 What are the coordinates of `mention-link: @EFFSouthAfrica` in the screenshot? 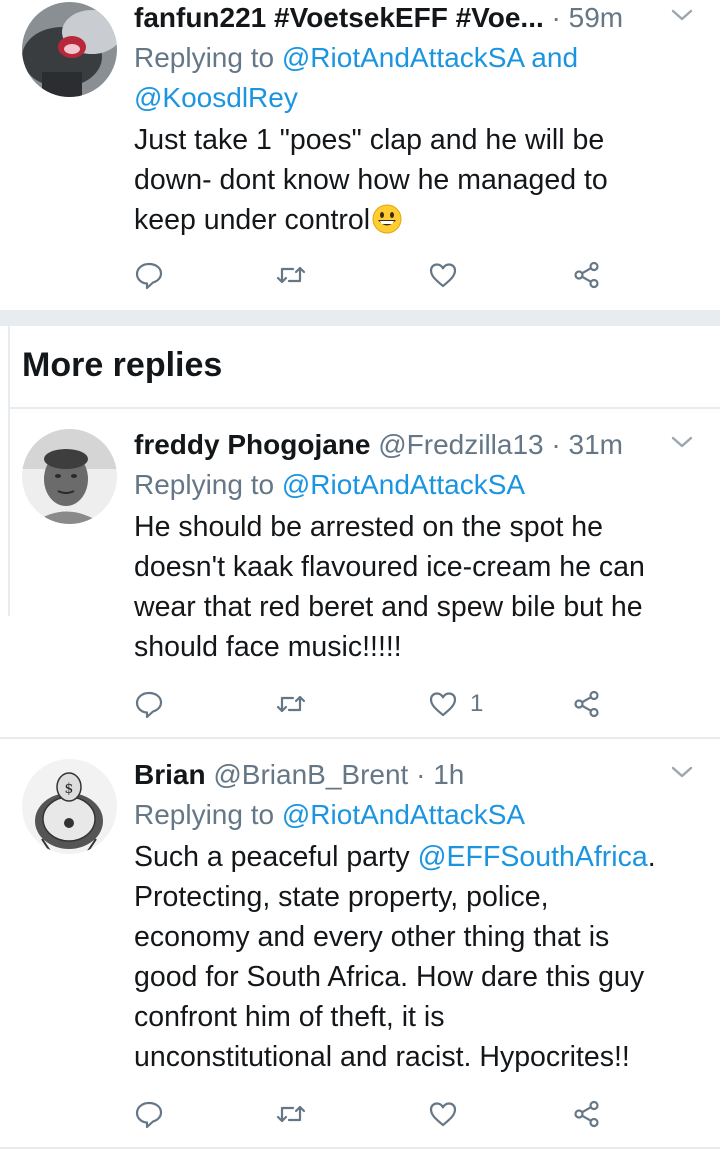 It's located at (533, 857).